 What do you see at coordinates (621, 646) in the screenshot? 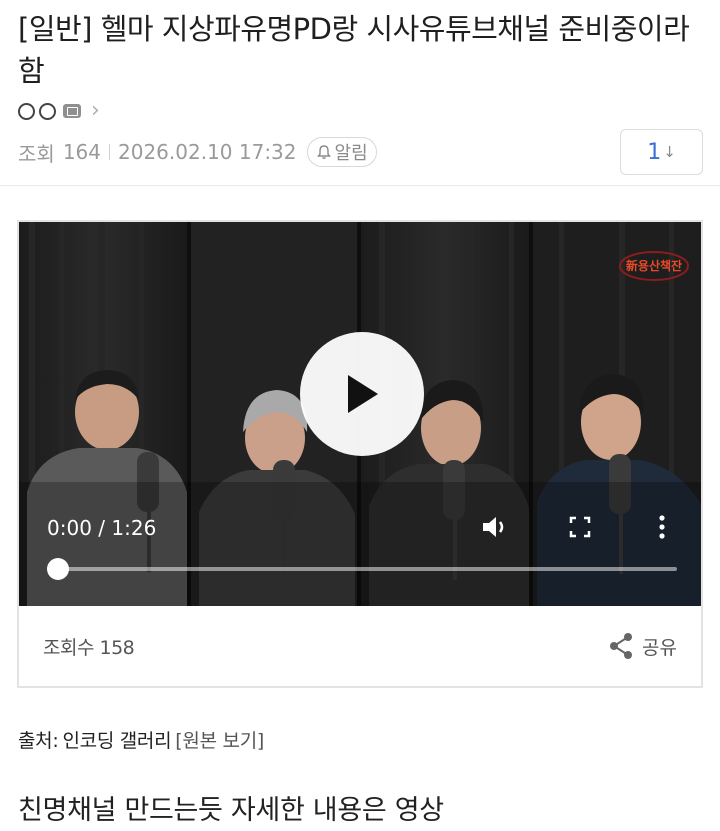
I see `share-icon` at bounding box center [621, 646].